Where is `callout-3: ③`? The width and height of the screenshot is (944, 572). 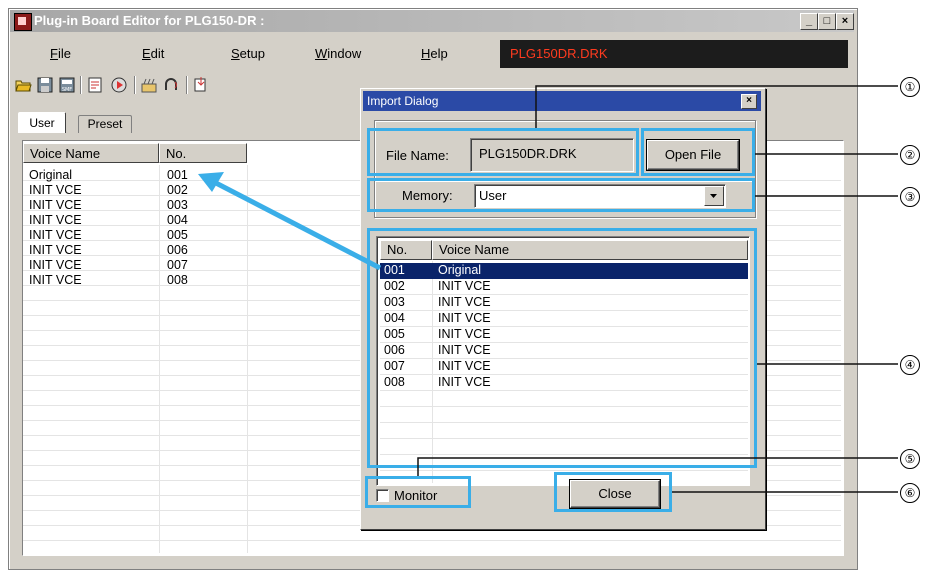 callout-3: ③ is located at coordinates (910, 197).